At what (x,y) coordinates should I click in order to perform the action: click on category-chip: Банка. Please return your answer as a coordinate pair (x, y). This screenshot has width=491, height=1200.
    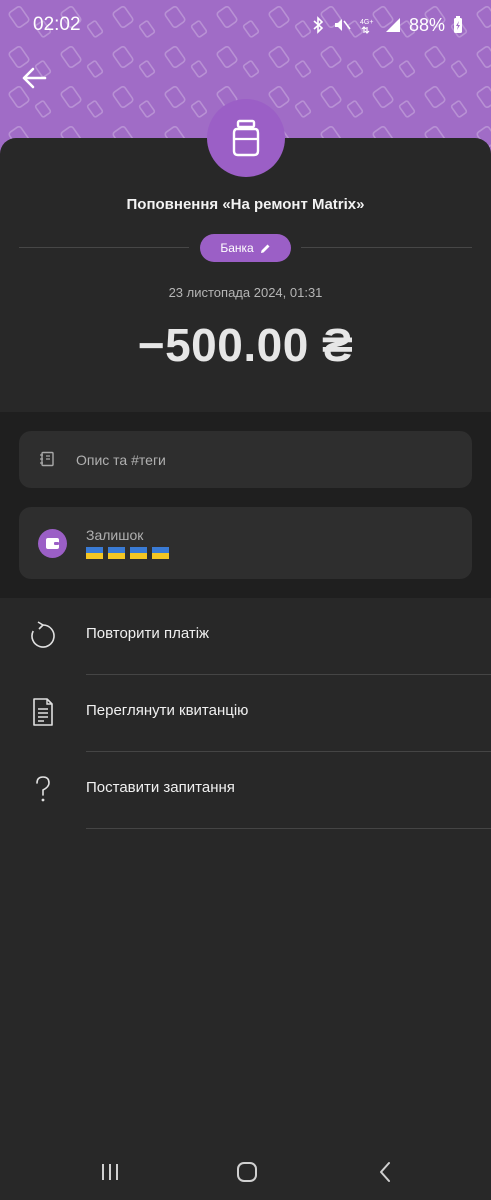
    Looking at the image, I should click on (245, 248).